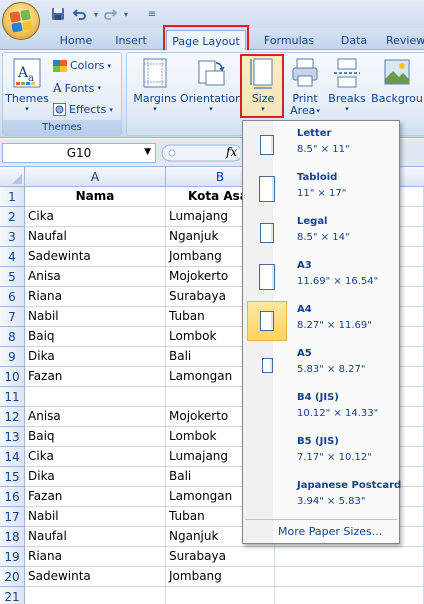 The image size is (424, 604). What do you see at coordinates (83, 109) in the screenshot?
I see `effects-button: Effects ▾` at bounding box center [83, 109].